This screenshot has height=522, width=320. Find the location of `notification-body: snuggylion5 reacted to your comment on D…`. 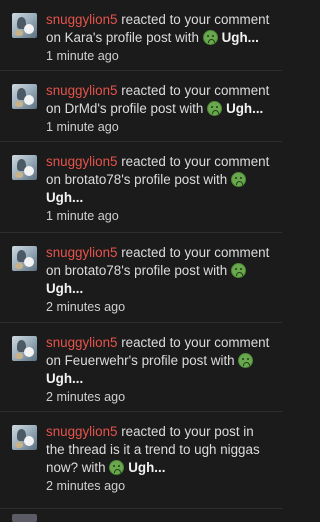

notification-body: snuggylion5 reacted to your comment on D… is located at coordinates (160, 109).